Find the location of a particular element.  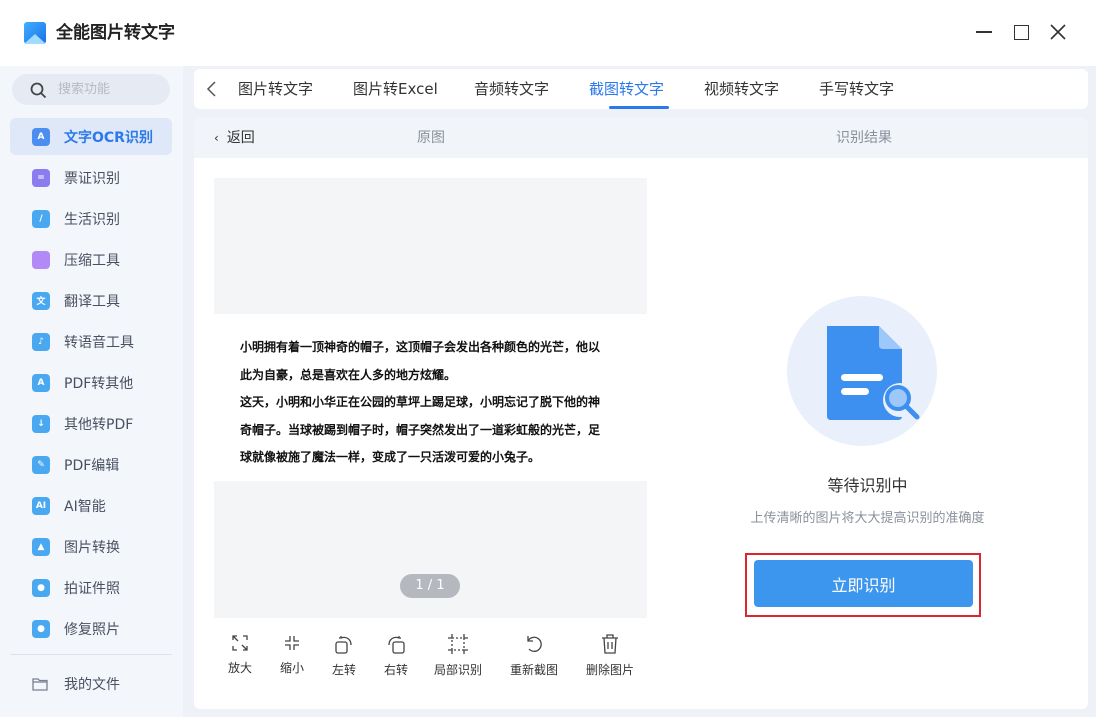

sidebar-item-6: A PDF转其他 is located at coordinates (91, 382).